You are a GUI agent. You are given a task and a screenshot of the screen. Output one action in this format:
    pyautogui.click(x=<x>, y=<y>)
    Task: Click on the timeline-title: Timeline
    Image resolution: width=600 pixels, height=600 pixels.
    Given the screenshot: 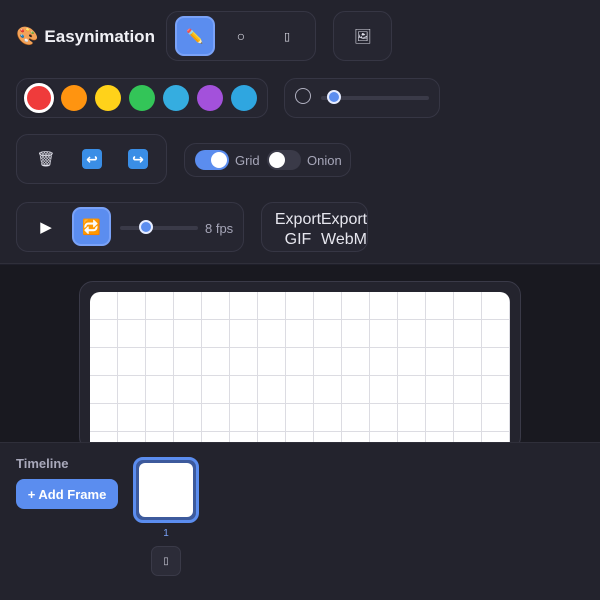 What is the action you would take?
    pyautogui.click(x=42, y=463)
    